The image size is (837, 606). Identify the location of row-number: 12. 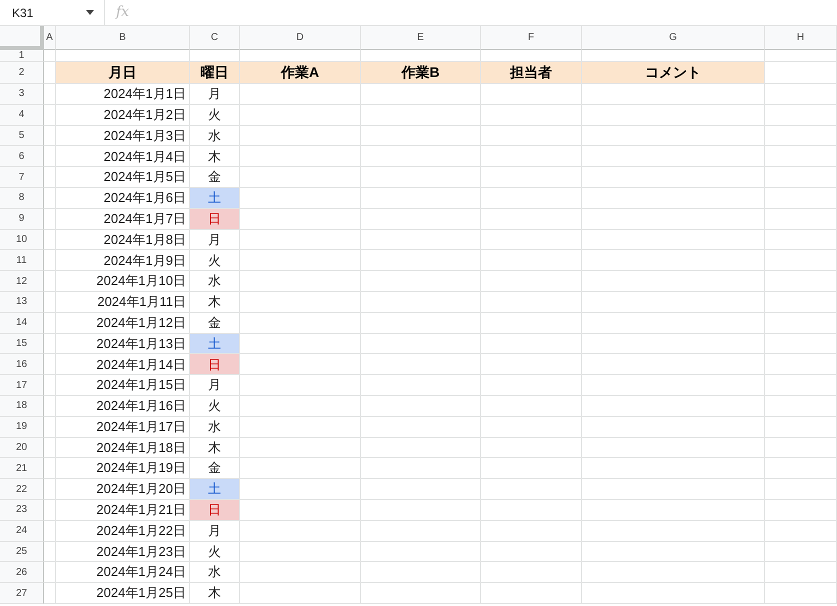
(22, 281).